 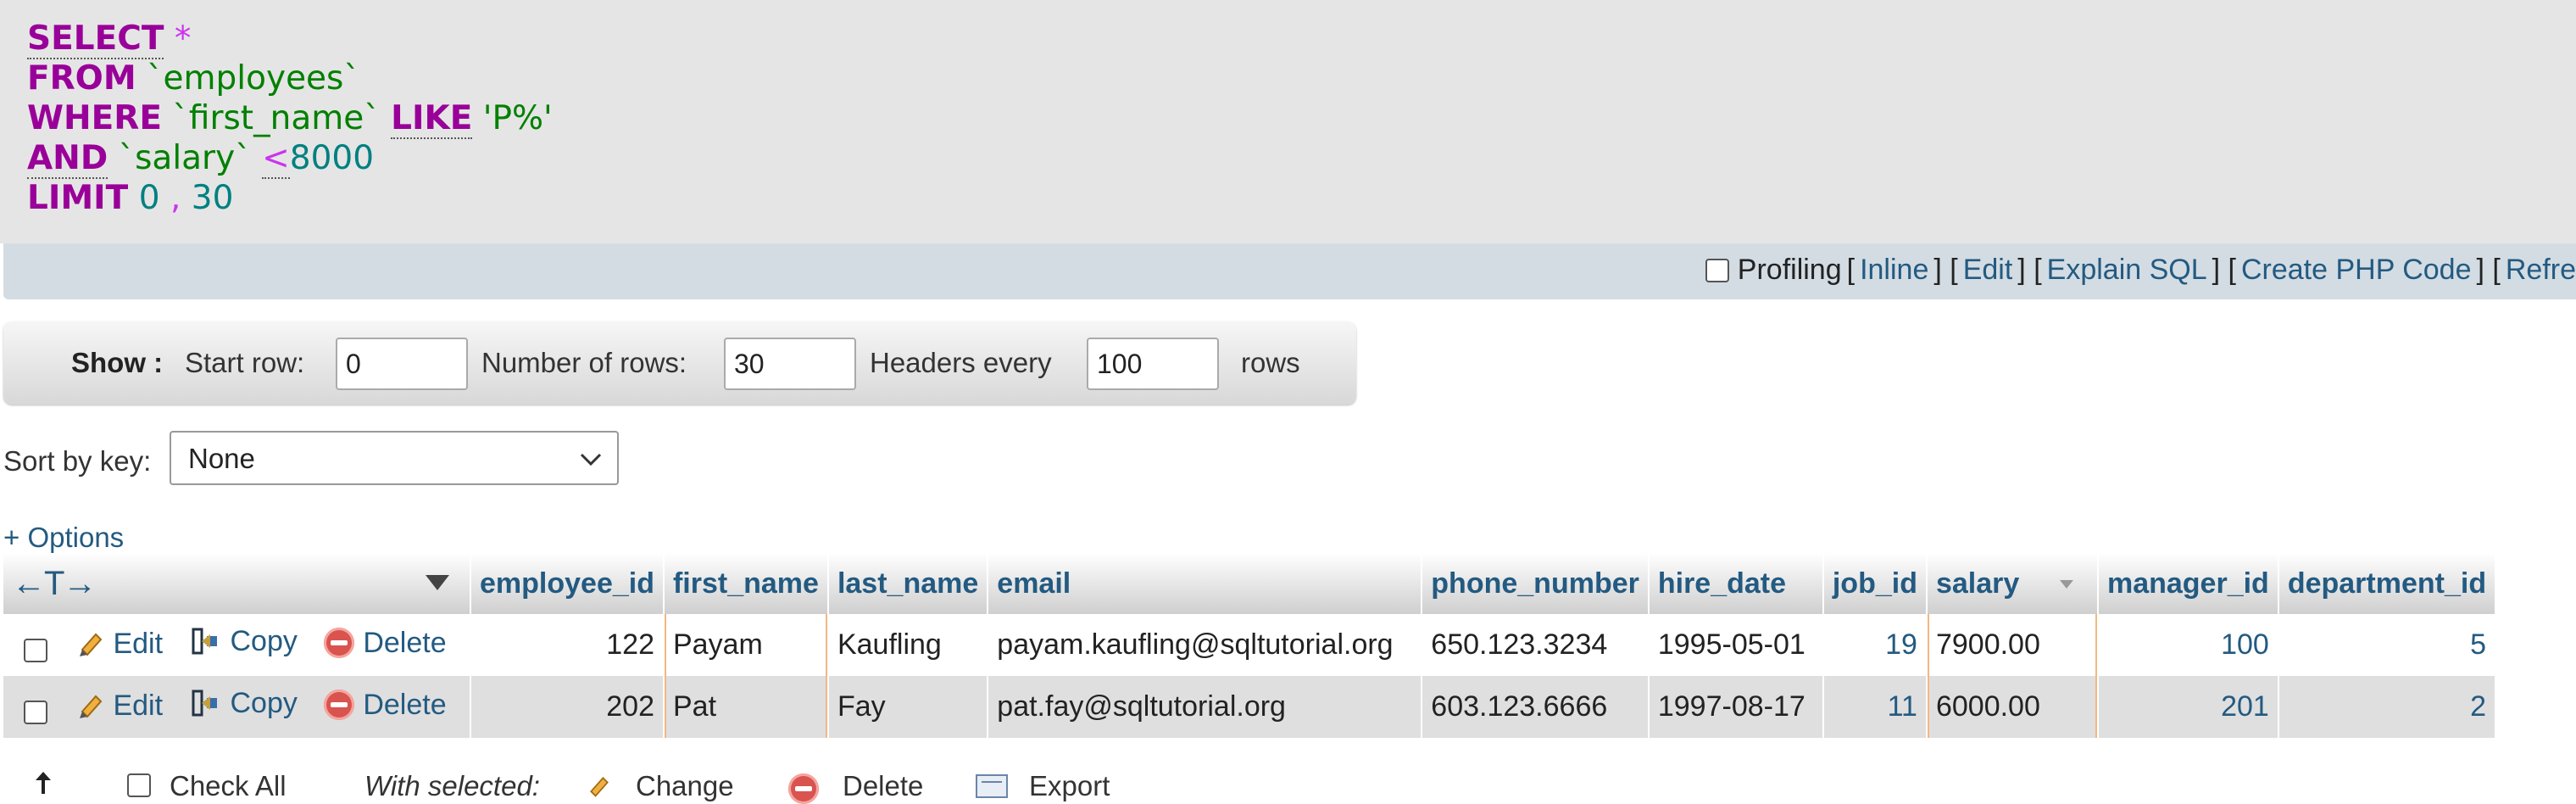 I want to click on sql-keyword-limit: LIMIT, so click(x=78, y=198).